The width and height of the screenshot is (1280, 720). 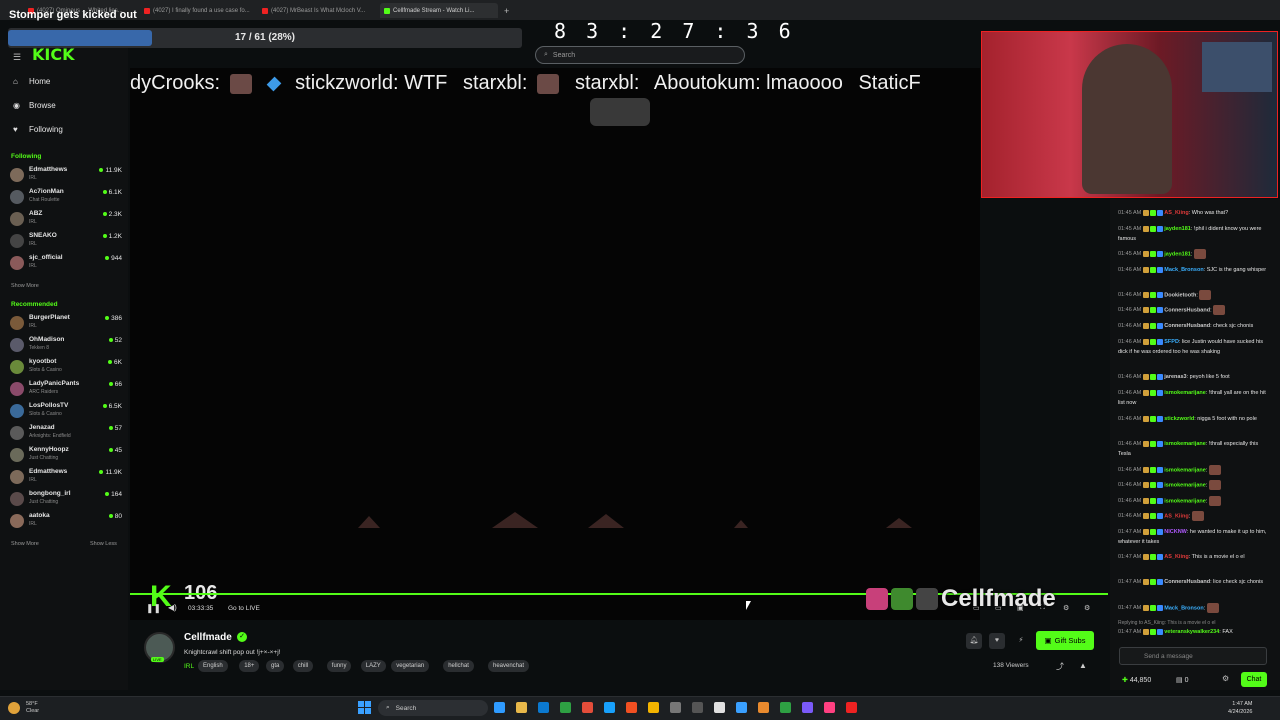 I want to click on settings-icon: ⚙, so click(x=1066, y=608).